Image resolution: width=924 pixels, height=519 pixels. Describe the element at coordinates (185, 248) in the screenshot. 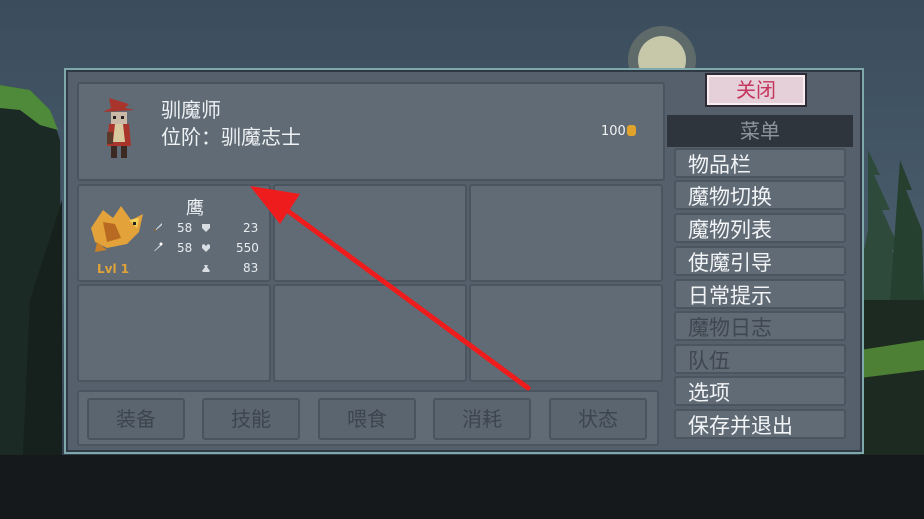

I see `monster-magic: 58` at that location.